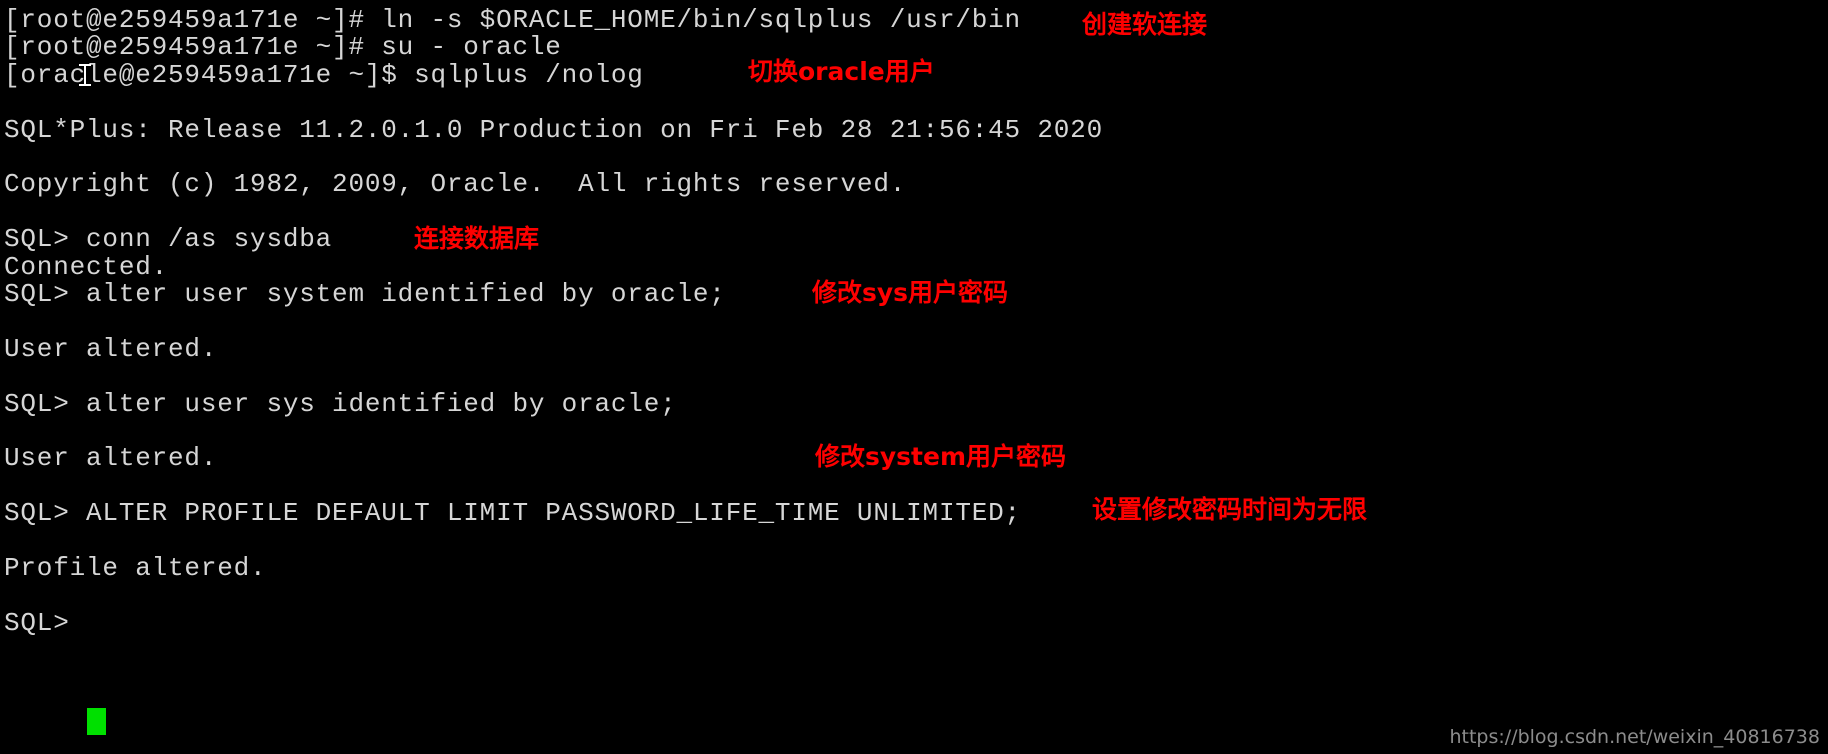 The height and width of the screenshot is (754, 1828). What do you see at coordinates (1230, 509) in the screenshot?
I see `annotation-label: 设置修改密码时间为无限` at bounding box center [1230, 509].